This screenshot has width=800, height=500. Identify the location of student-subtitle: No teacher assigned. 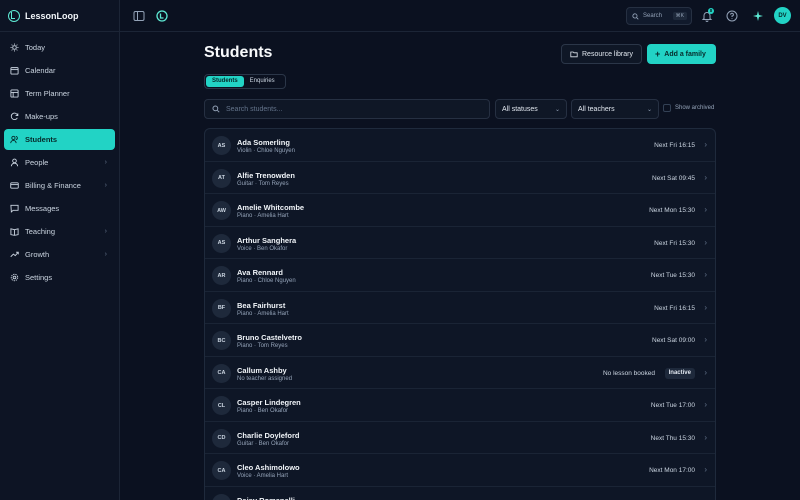
(265, 378).